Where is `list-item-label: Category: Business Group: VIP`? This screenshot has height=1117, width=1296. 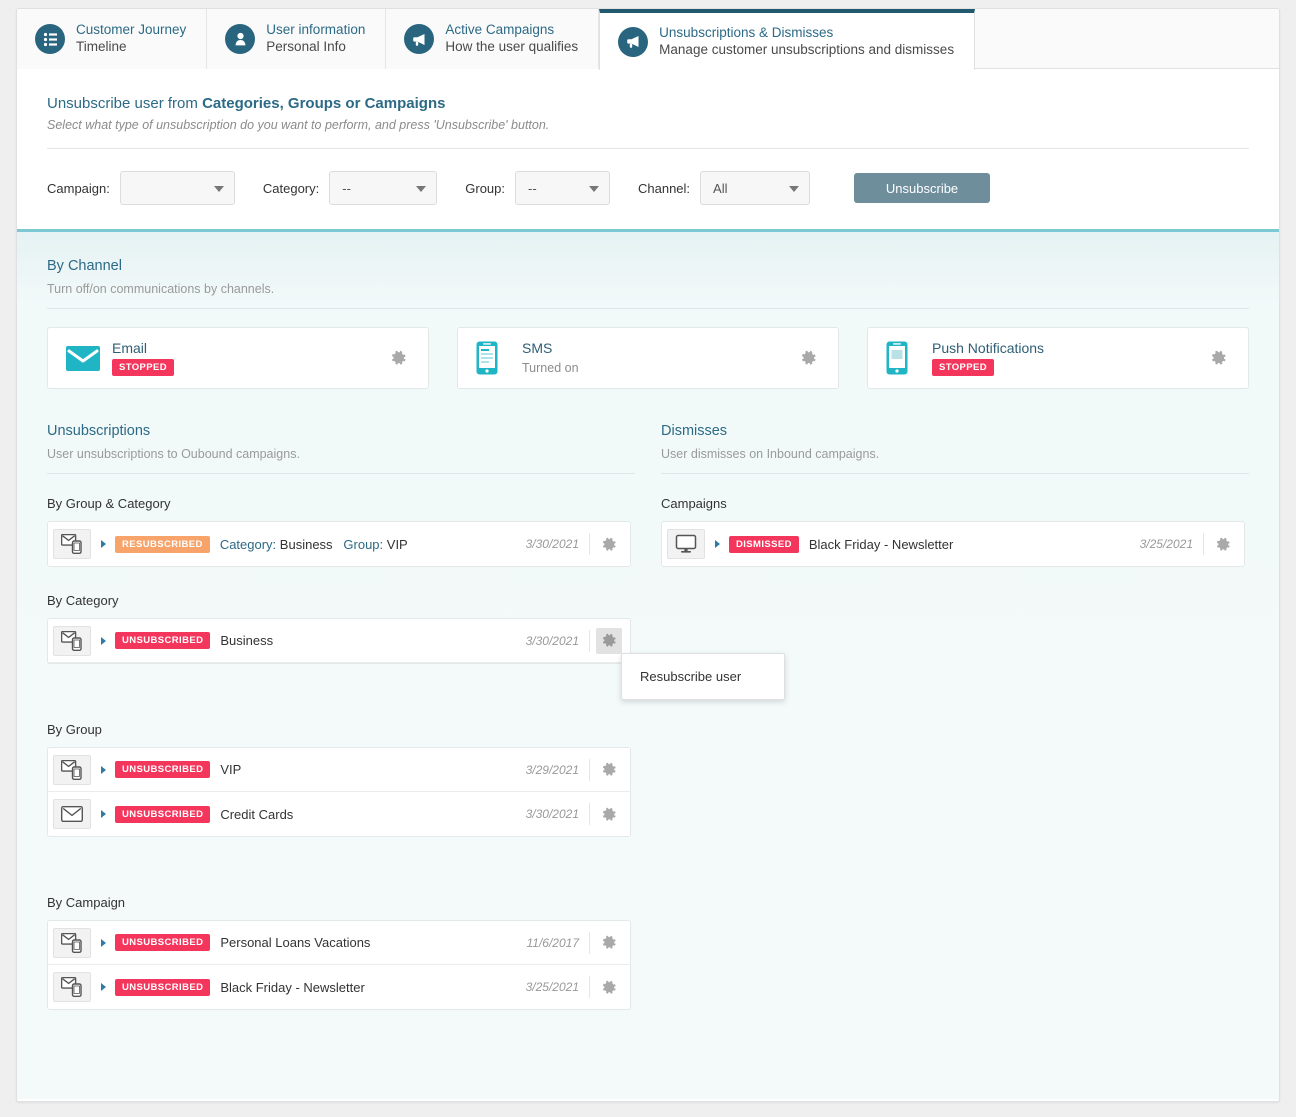 list-item-label: Category: Business Group: VIP is located at coordinates (373, 544).